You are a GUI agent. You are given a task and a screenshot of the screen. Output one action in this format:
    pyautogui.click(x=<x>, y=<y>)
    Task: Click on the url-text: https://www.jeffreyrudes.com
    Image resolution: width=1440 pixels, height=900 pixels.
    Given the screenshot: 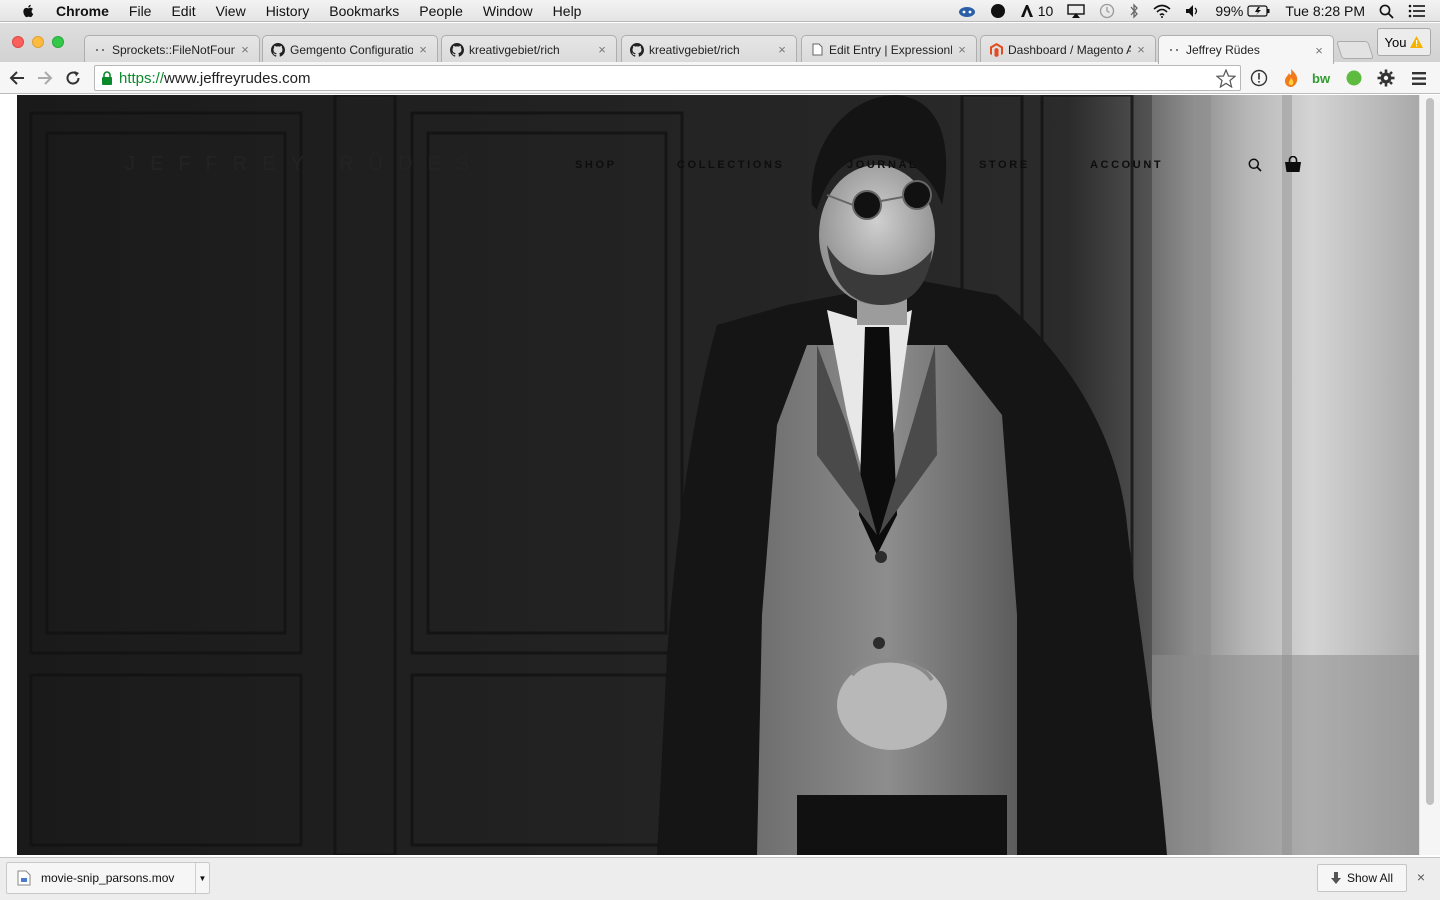 What is the action you would take?
    pyautogui.click(x=214, y=78)
    